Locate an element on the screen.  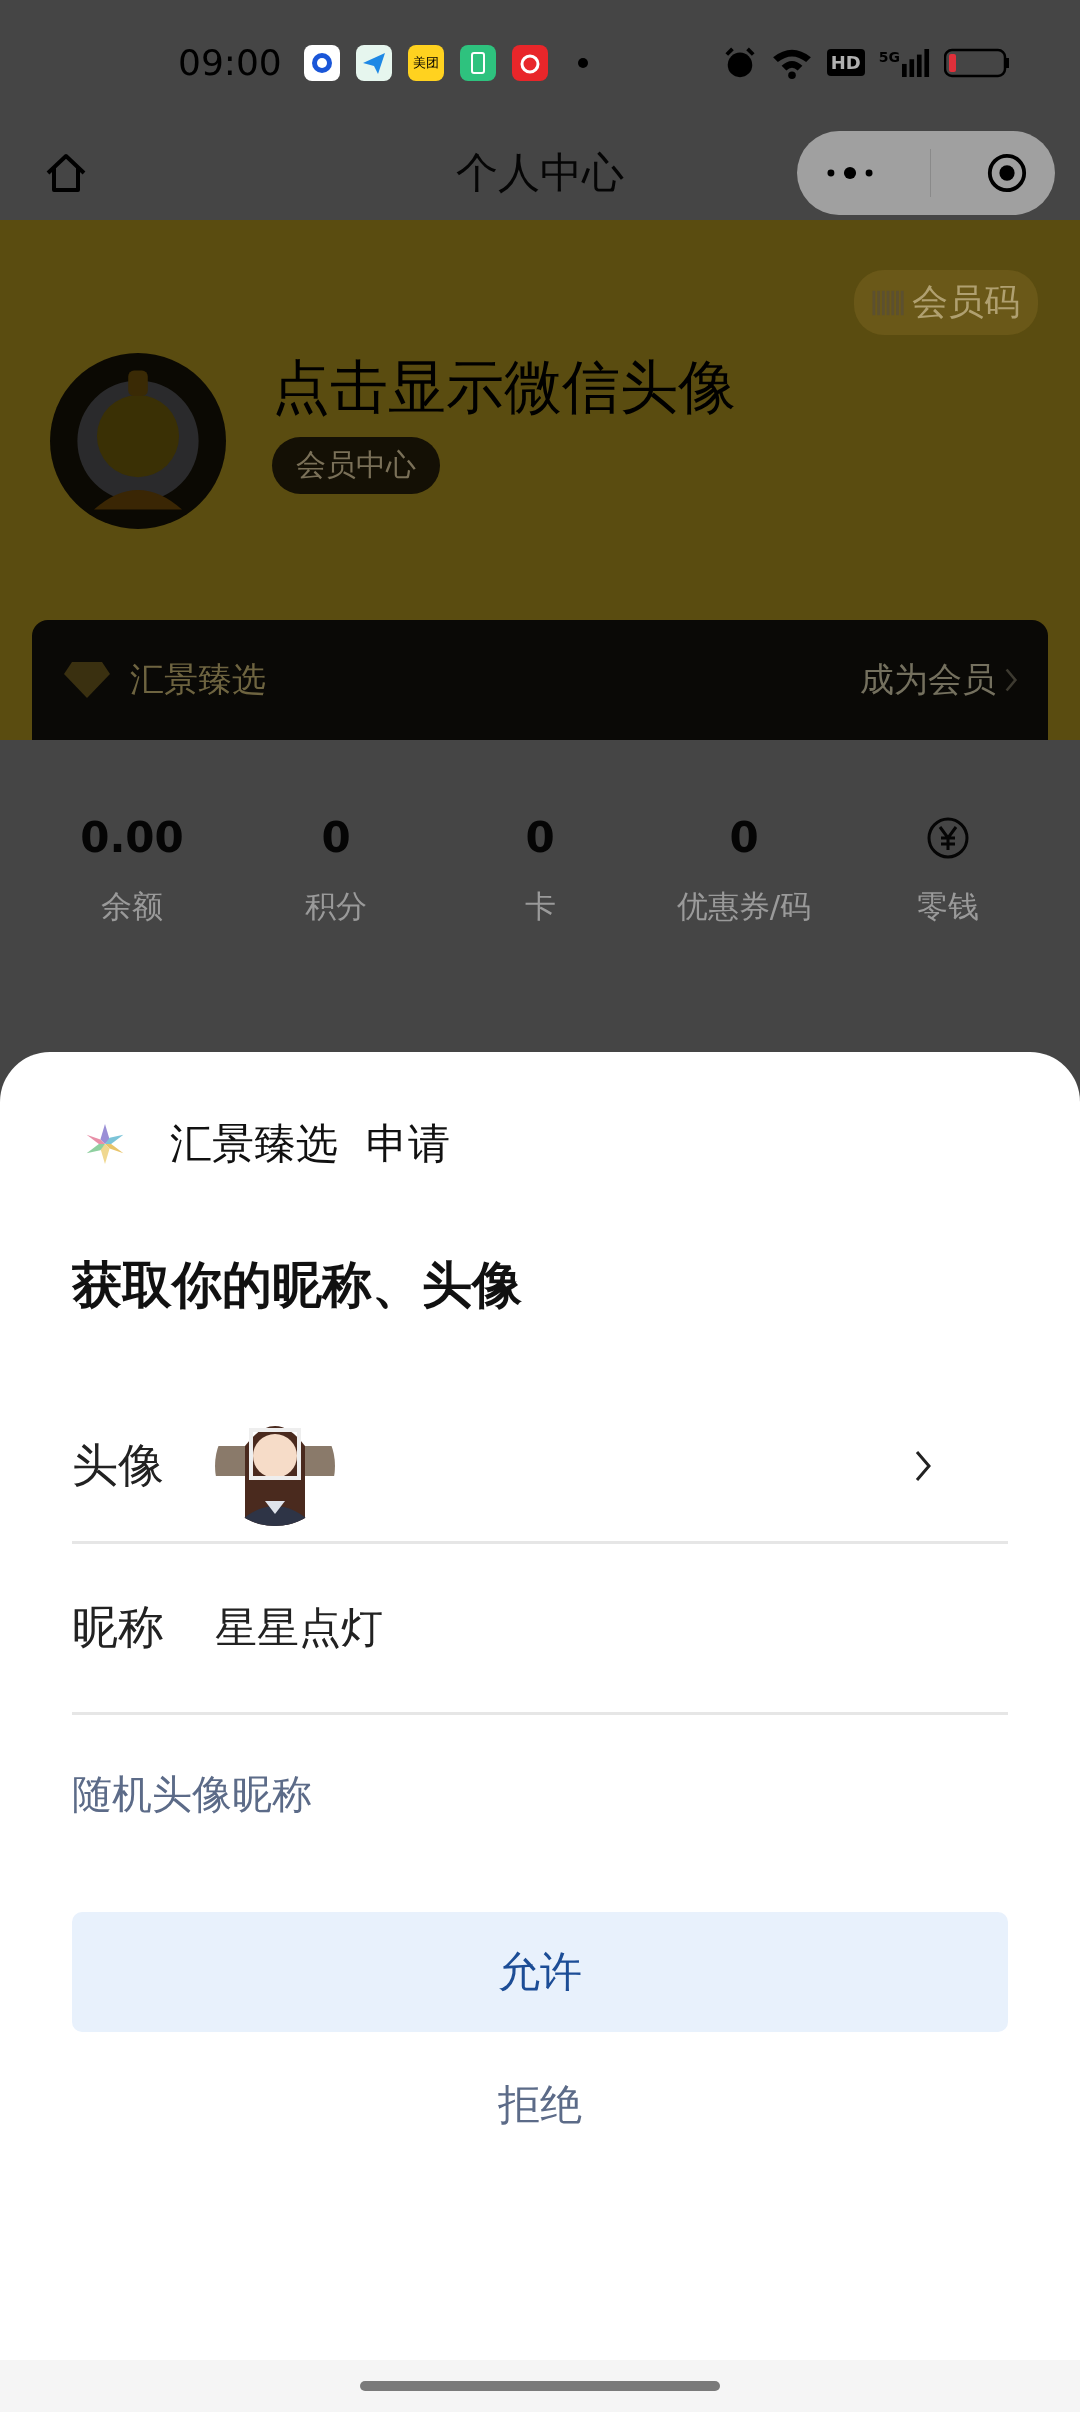
signal-icon is located at coordinates (916, 62).